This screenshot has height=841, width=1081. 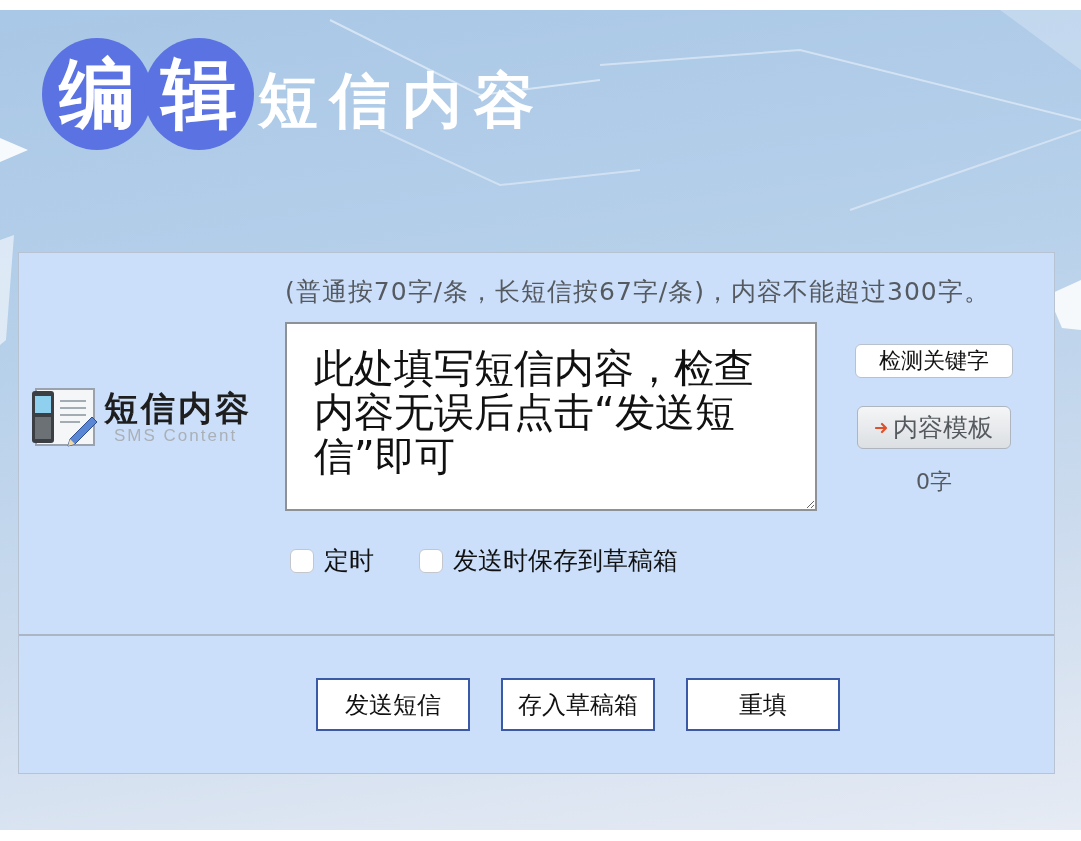 What do you see at coordinates (402, 100) in the screenshot?
I see `heading-title: 短信内容` at bounding box center [402, 100].